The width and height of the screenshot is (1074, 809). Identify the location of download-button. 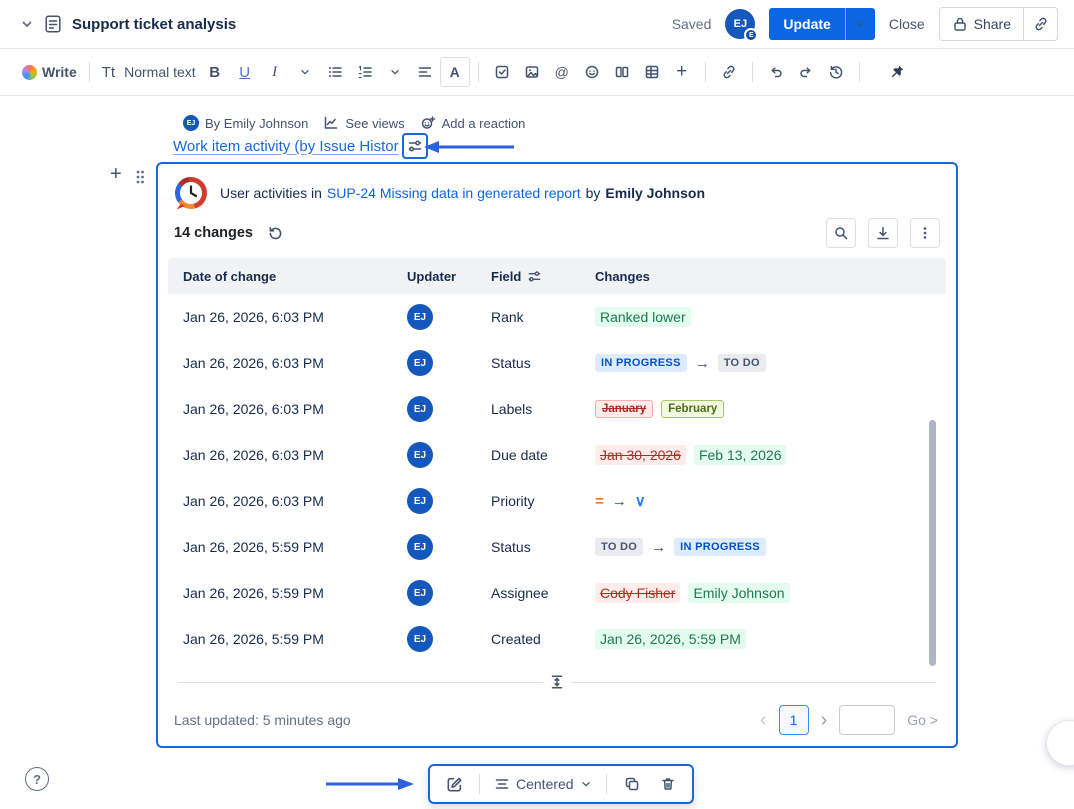
(883, 233).